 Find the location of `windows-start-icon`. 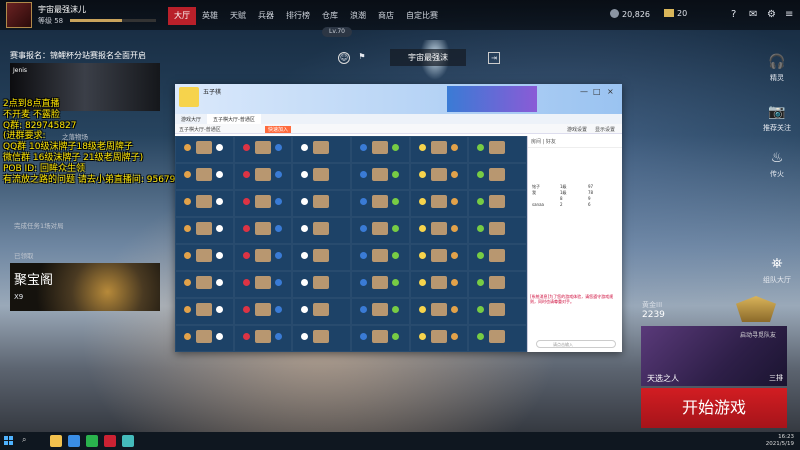

windows-start-icon is located at coordinates (9, 441).